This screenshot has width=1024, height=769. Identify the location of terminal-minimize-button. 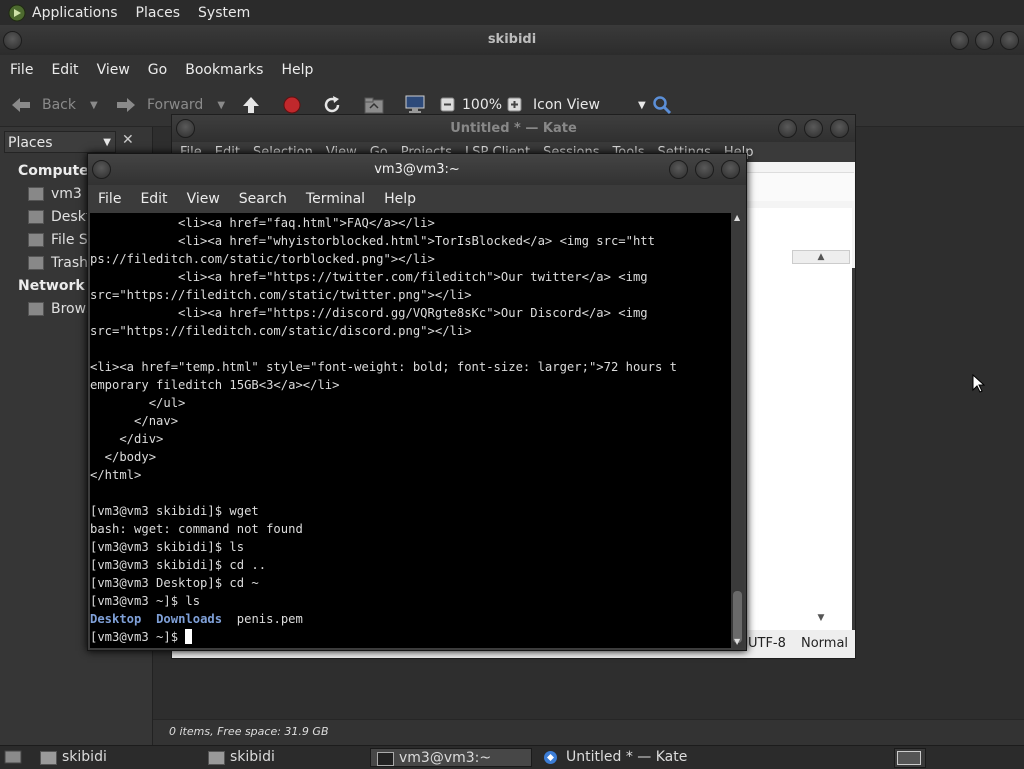
(678, 169).